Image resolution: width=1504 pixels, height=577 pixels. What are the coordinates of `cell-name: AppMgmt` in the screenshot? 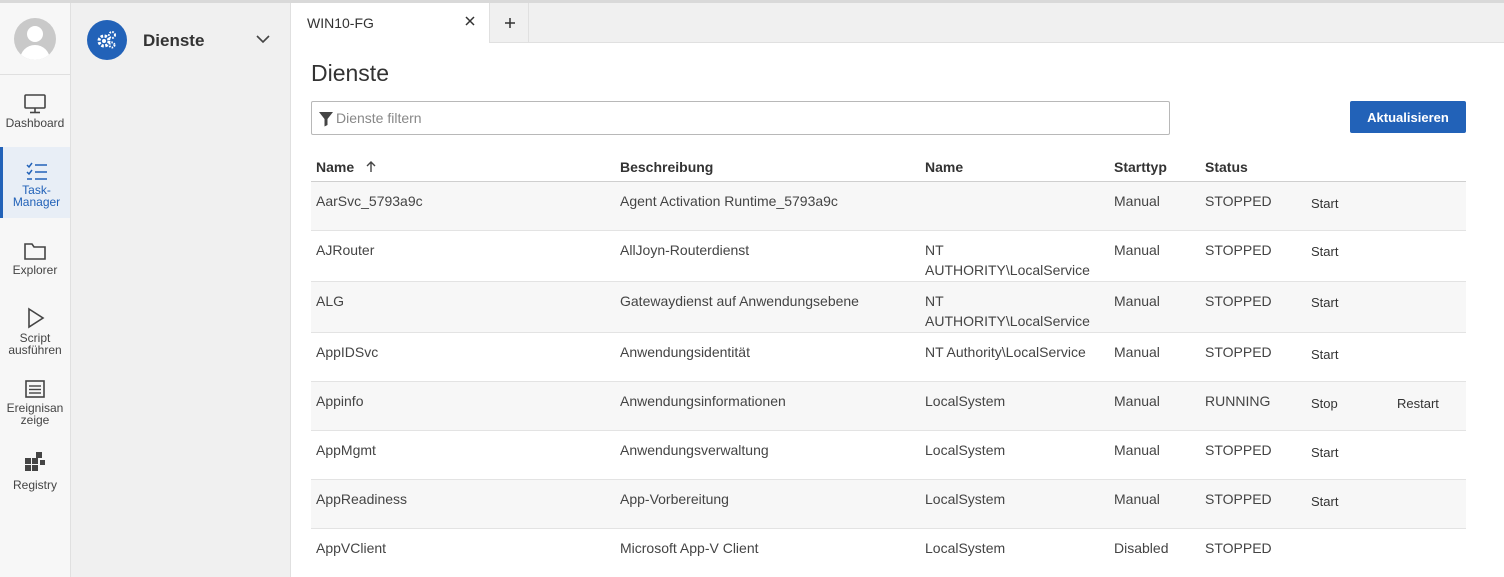 It's located at (346, 450).